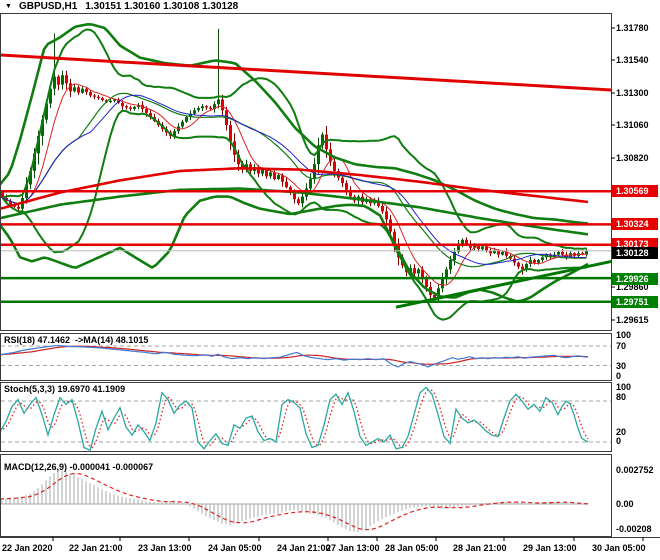 This screenshot has height=560, width=660. What do you see at coordinates (48, 6) in the screenshot?
I see `symbol-period-label: GBPUSD,H1` at bounding box center [48, 6].